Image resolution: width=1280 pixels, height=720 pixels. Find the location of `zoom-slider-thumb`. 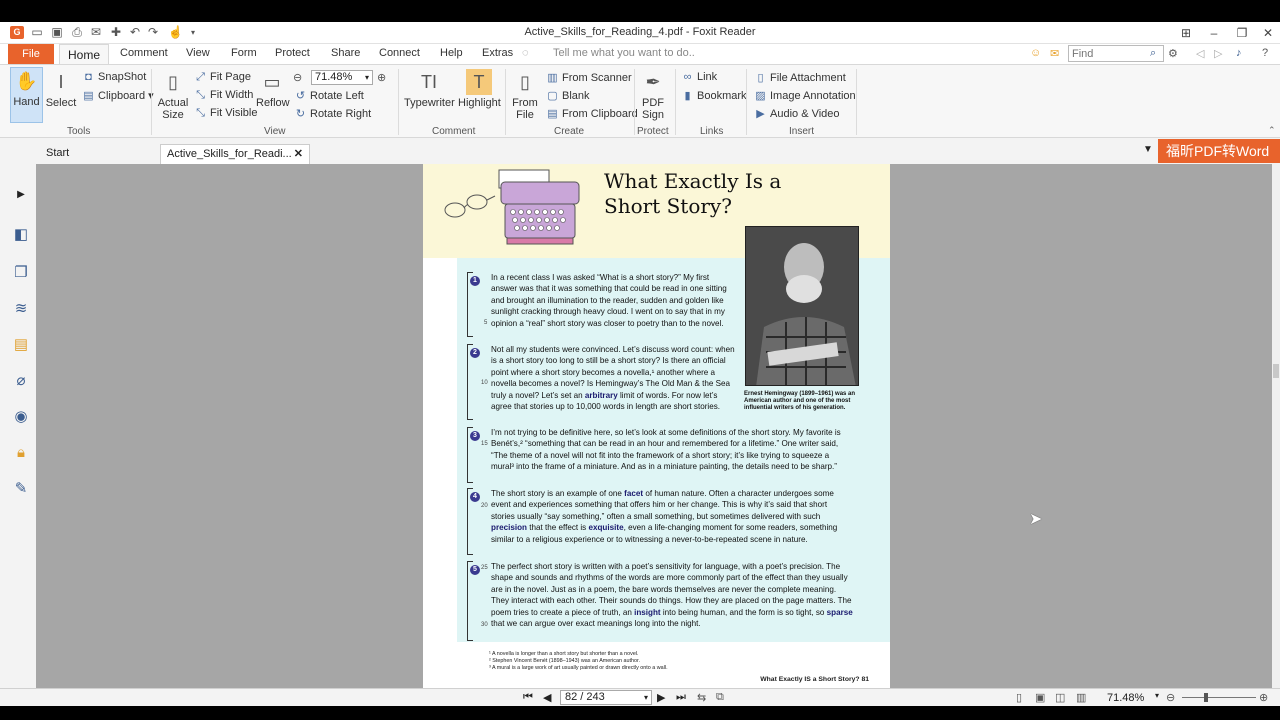

zoom-slider-thumb is located at coordinates (1206, 697).